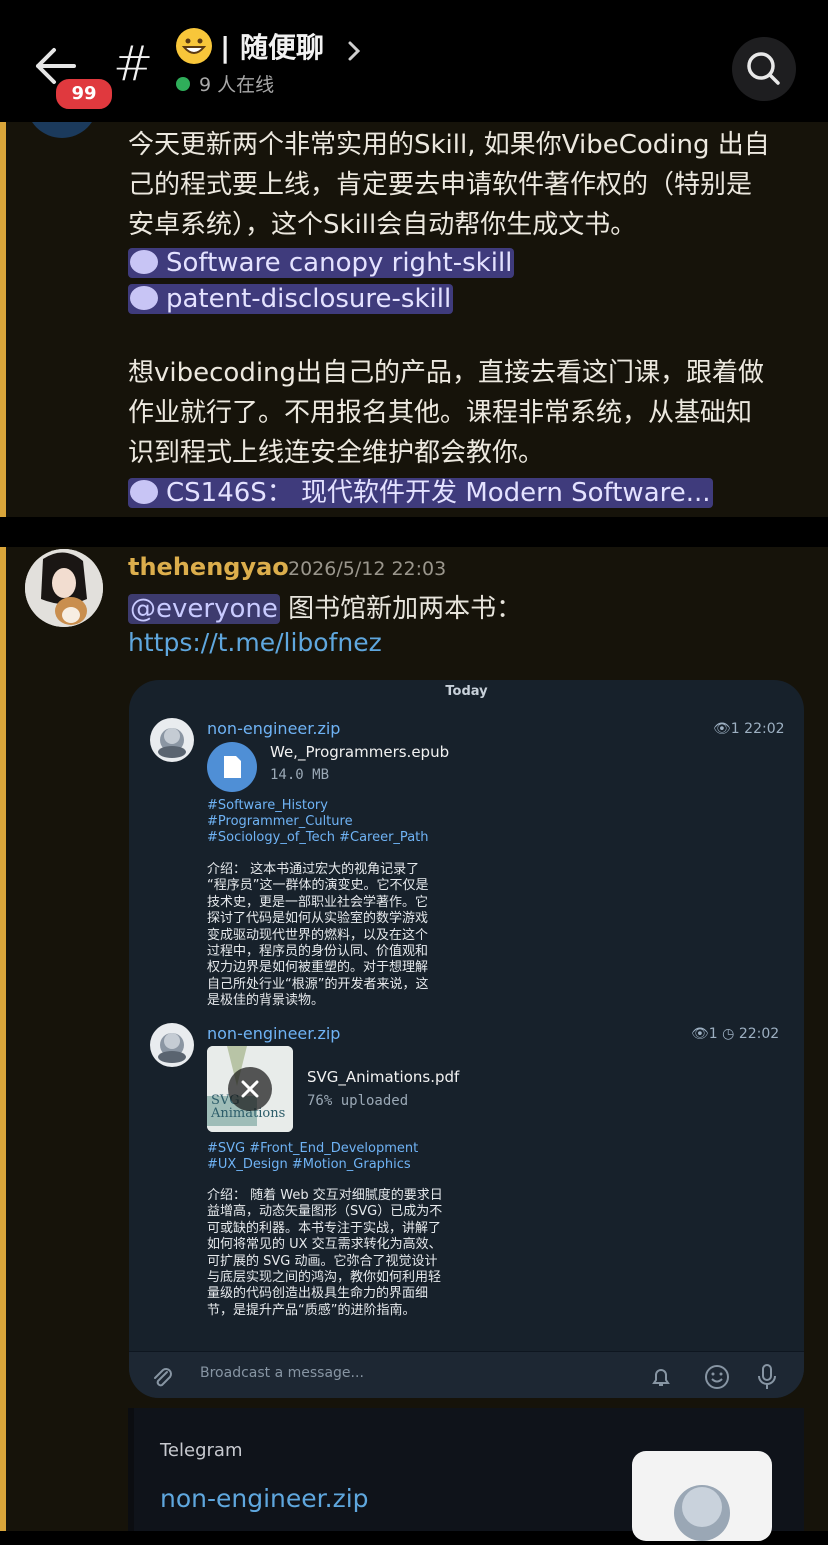 Image resolution: width=828 pixels, height=1545 pixels. I want to click on username: thehengyao, so click(208, 567).